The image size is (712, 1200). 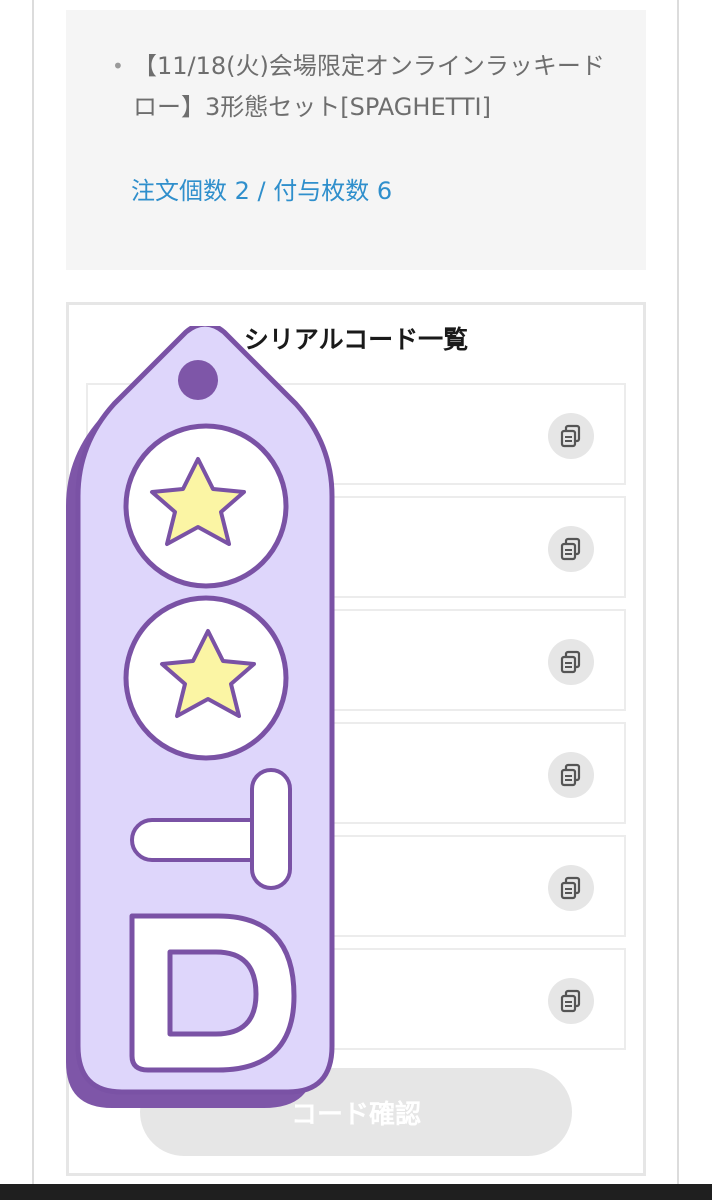 What do you see at coordinates (198, 380) in the screenshot?
I see `sticker-hole` at bounding box center [198, 380].